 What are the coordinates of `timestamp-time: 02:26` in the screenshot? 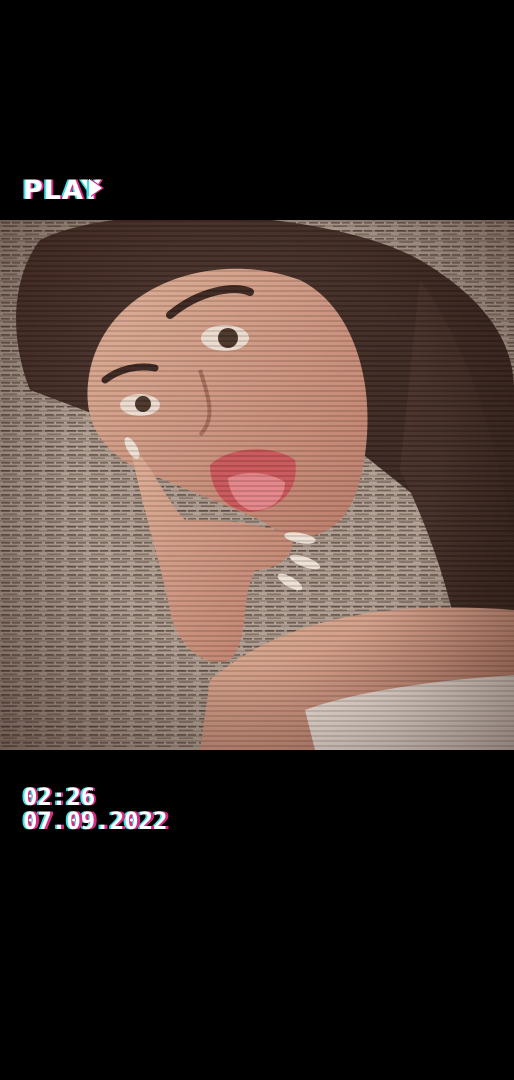 It's located at (59, 797).